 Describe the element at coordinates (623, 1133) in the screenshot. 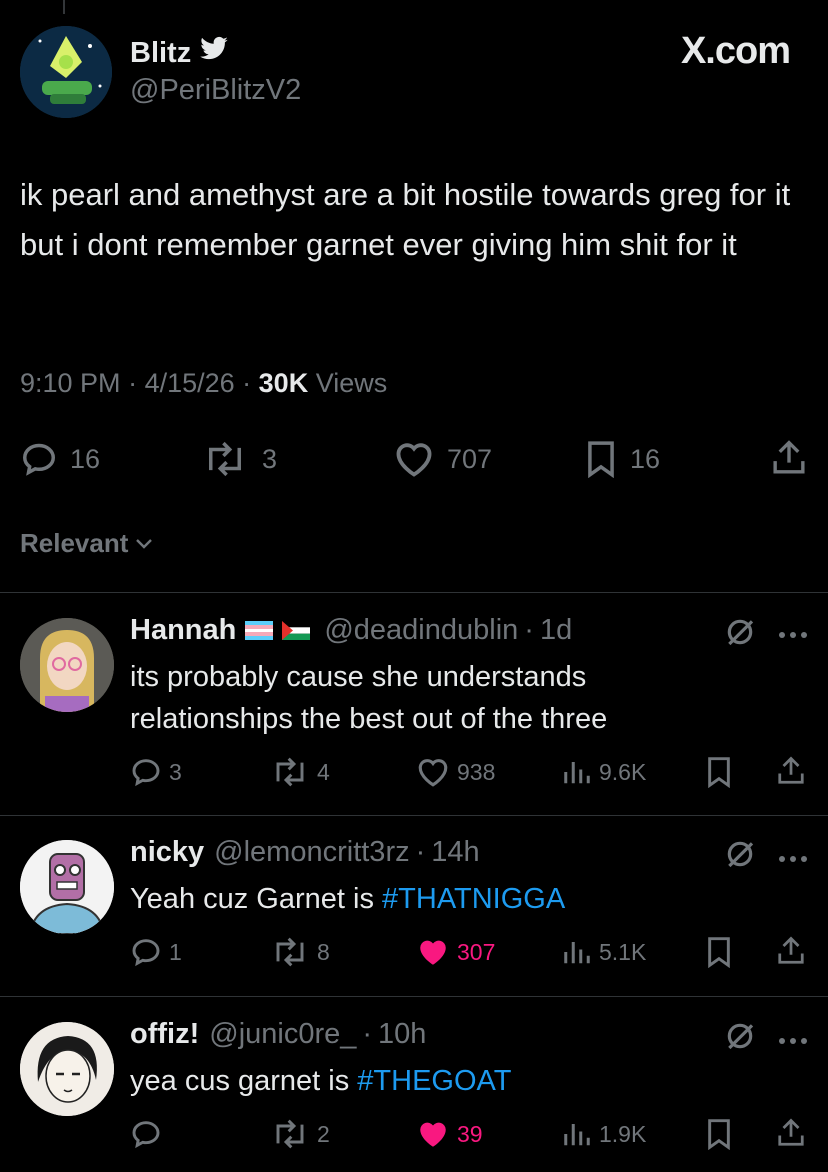

I see `views-count: 1.9K` at that location.